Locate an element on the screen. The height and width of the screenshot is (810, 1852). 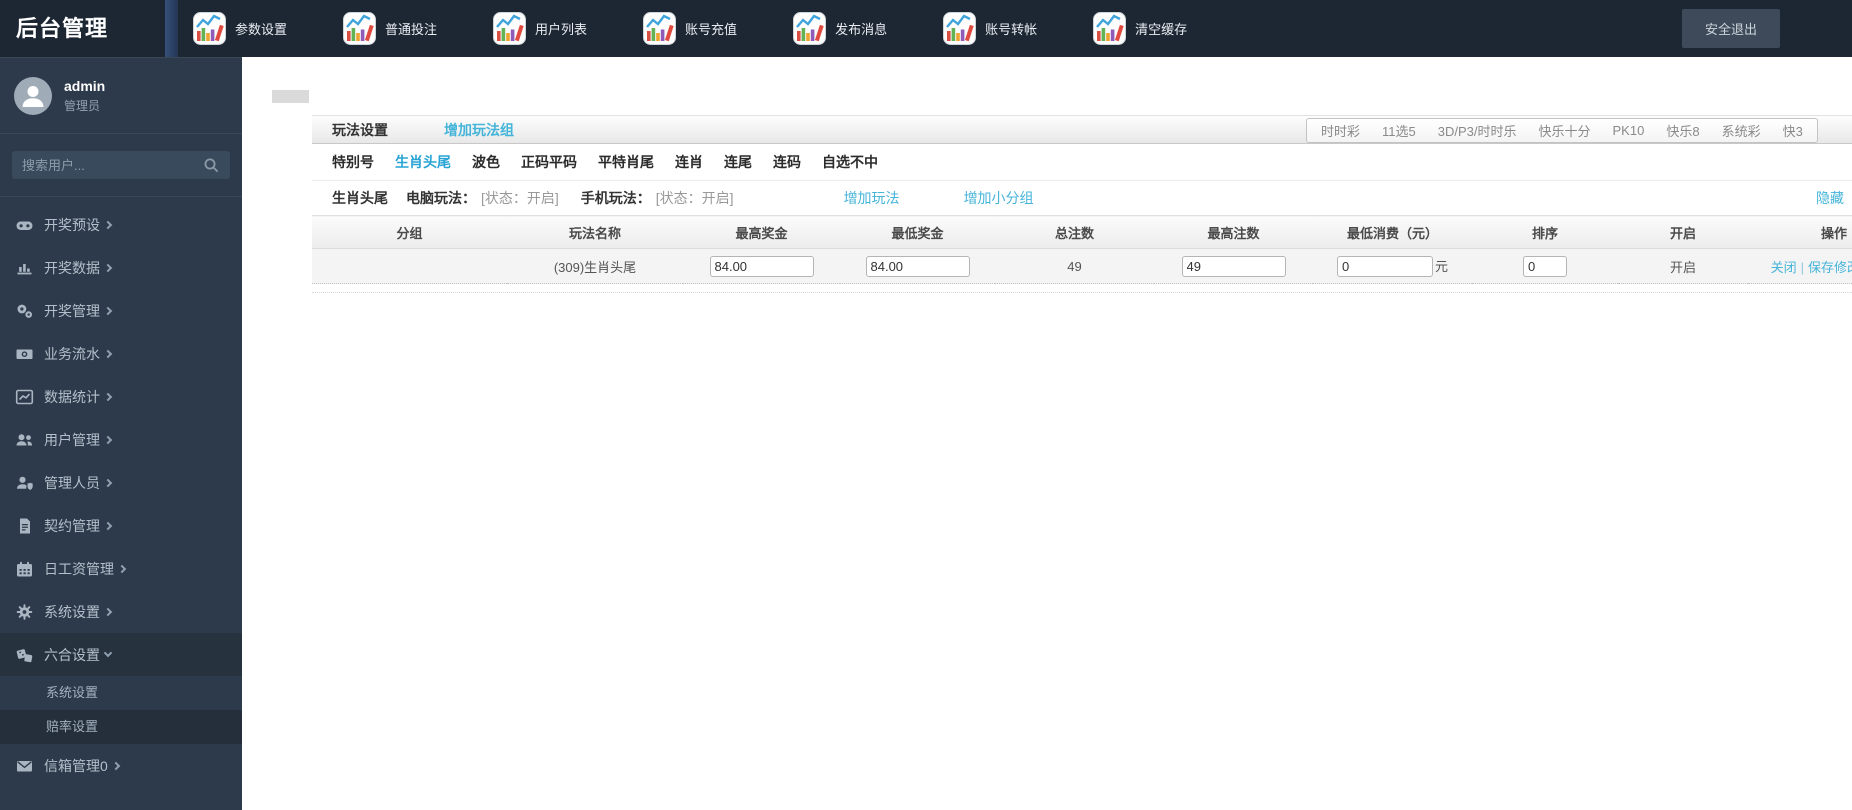
sidebar-item-transaction-flow: 业务流水 is located at coordinates (121, 353).